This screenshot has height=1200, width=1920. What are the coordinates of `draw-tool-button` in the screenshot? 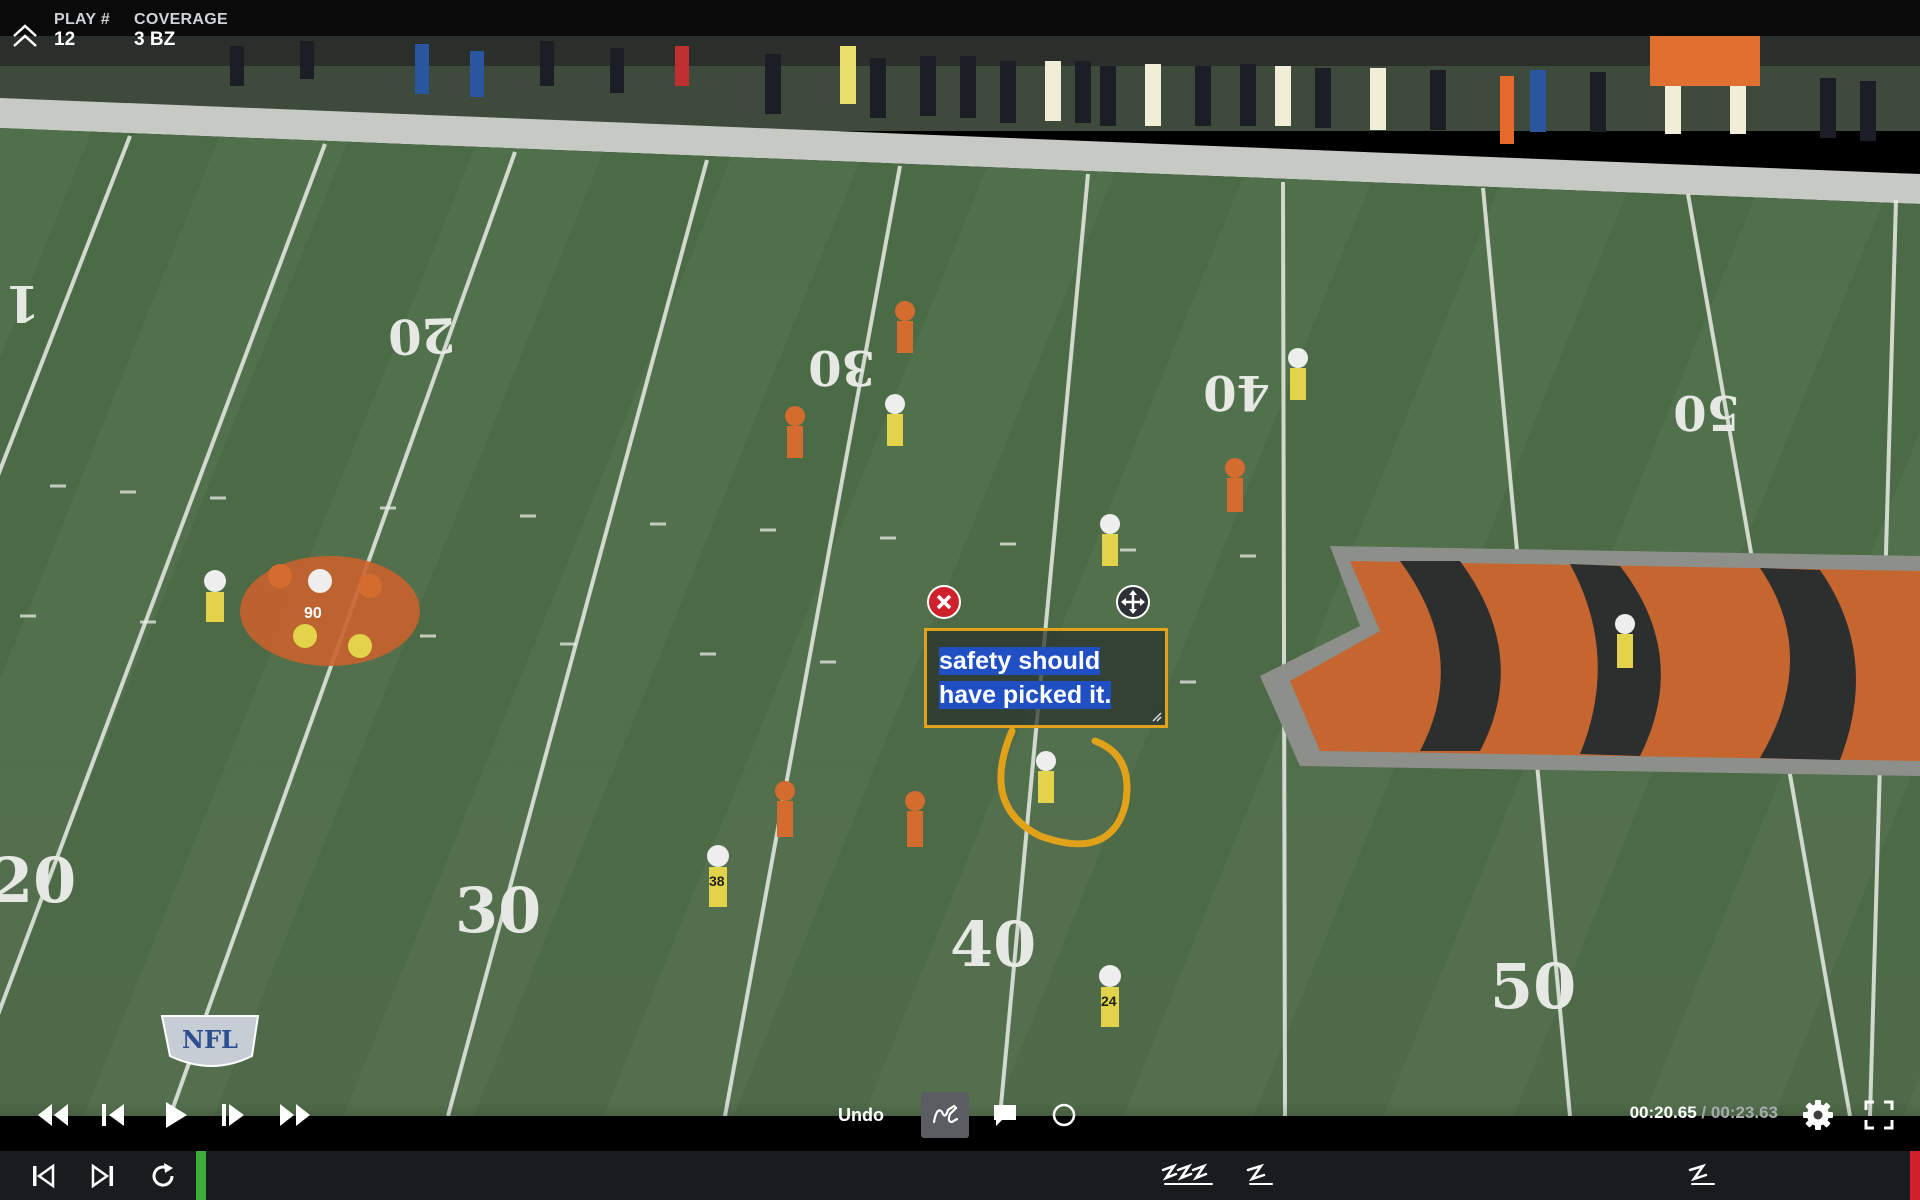 It's located at (945, 1115).